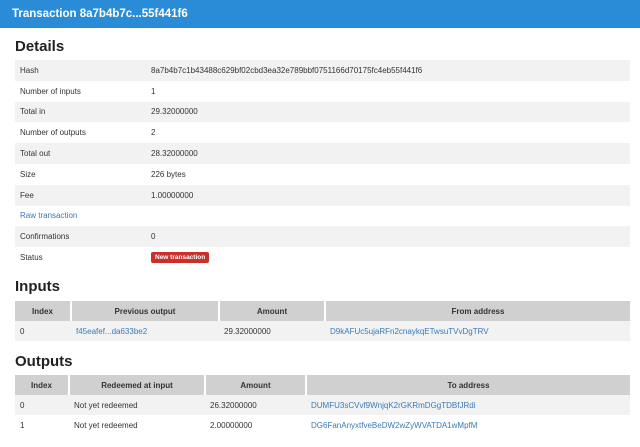  Describe the element at coordinates (137, 385) in the screenshot. I see `column-header: Redeemed at input` at that location.